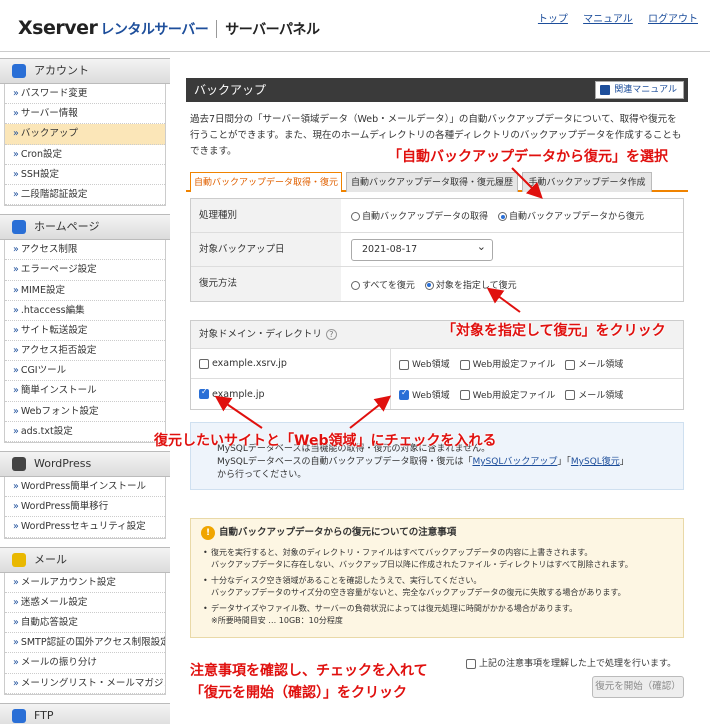 Image resolution: width=710 pixels, height=724 pixels. I want to click on agree-checkbox, so click(471, 663).